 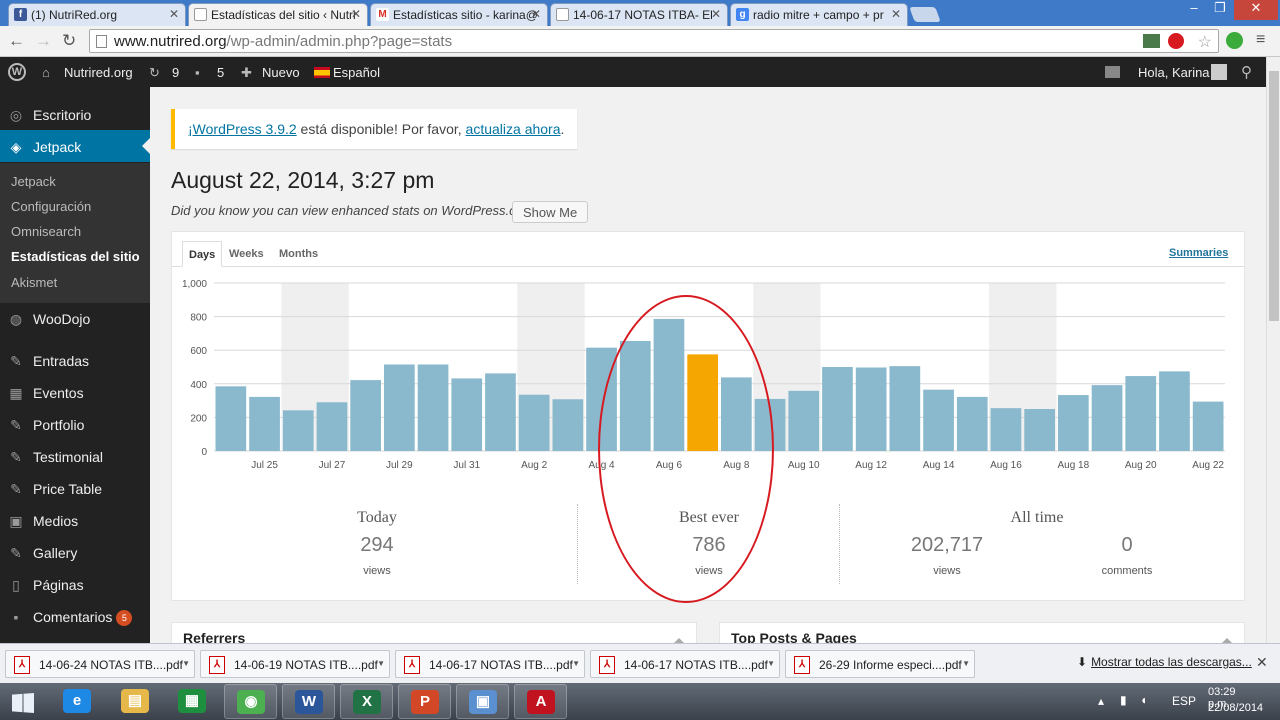 What do you see at coordinates (1273, 350) in the screenshot?
I see `page-scrollbar` at bounding box center [1273, 350].